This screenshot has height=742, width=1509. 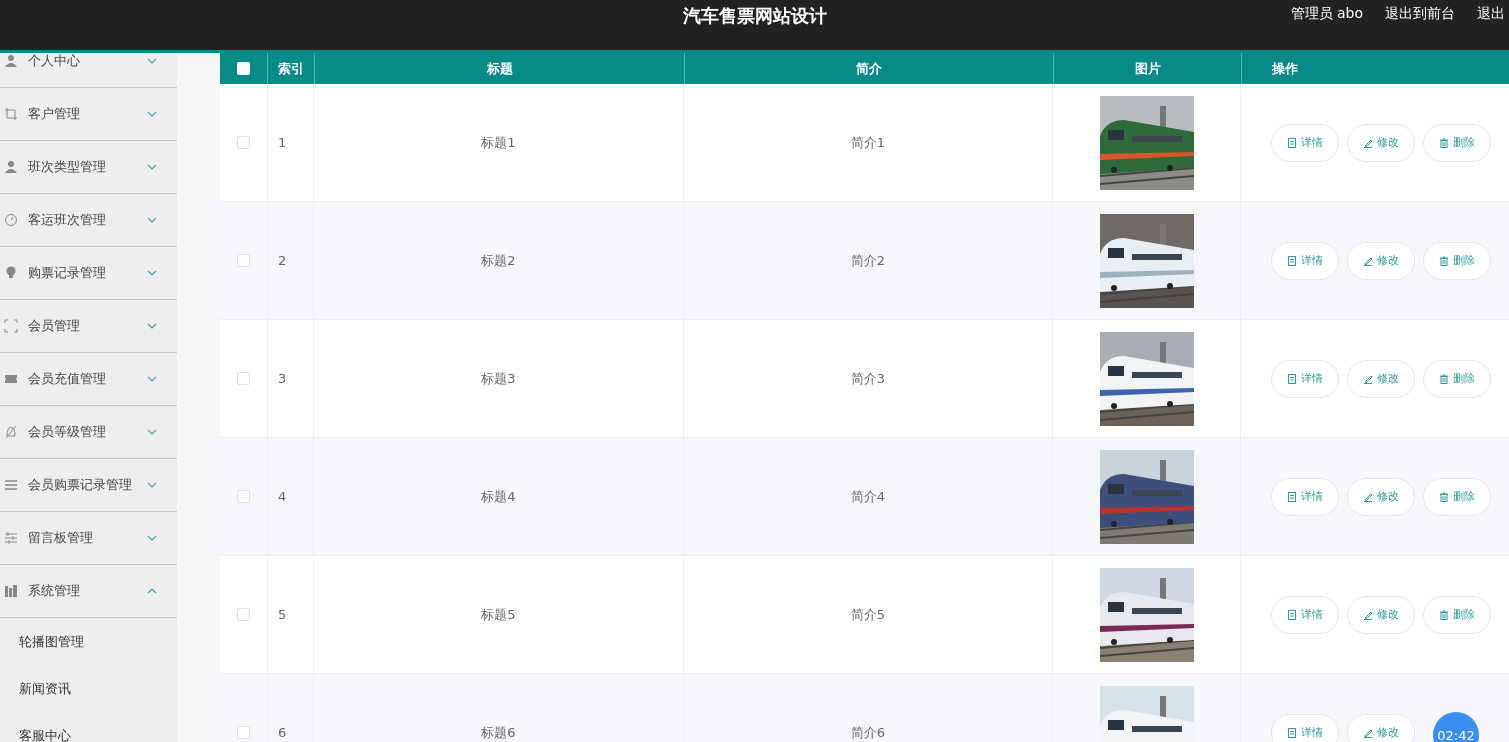 I want to click on column-header: 简介, so click(x=869, y=68).